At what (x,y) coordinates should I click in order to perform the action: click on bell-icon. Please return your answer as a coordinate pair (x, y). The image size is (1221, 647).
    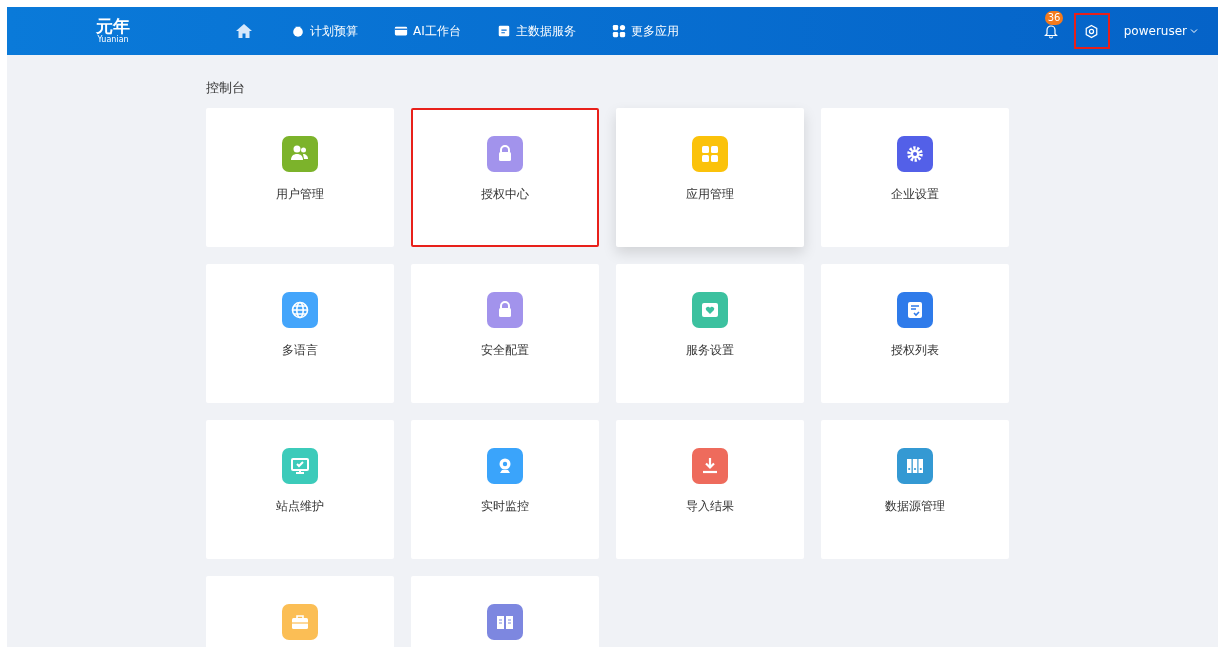
    Looking at the image, I should click on (1050, 31).